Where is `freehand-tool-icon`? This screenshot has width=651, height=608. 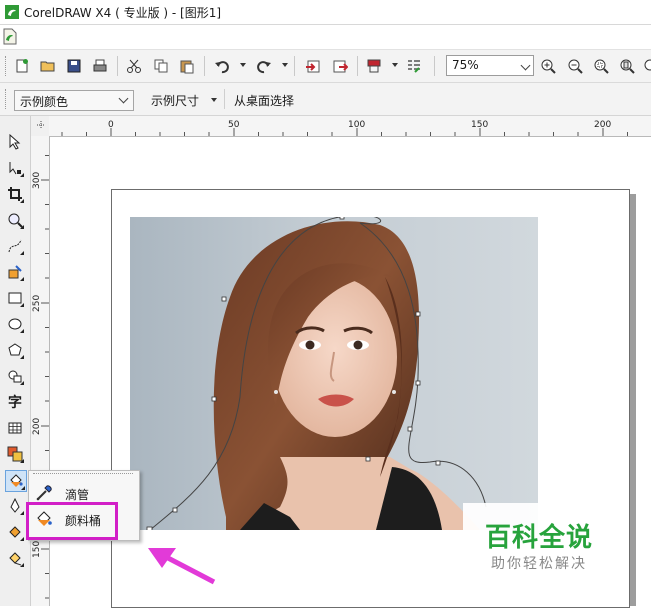
freehand-tool-icon is located at coordinates (15, 246).